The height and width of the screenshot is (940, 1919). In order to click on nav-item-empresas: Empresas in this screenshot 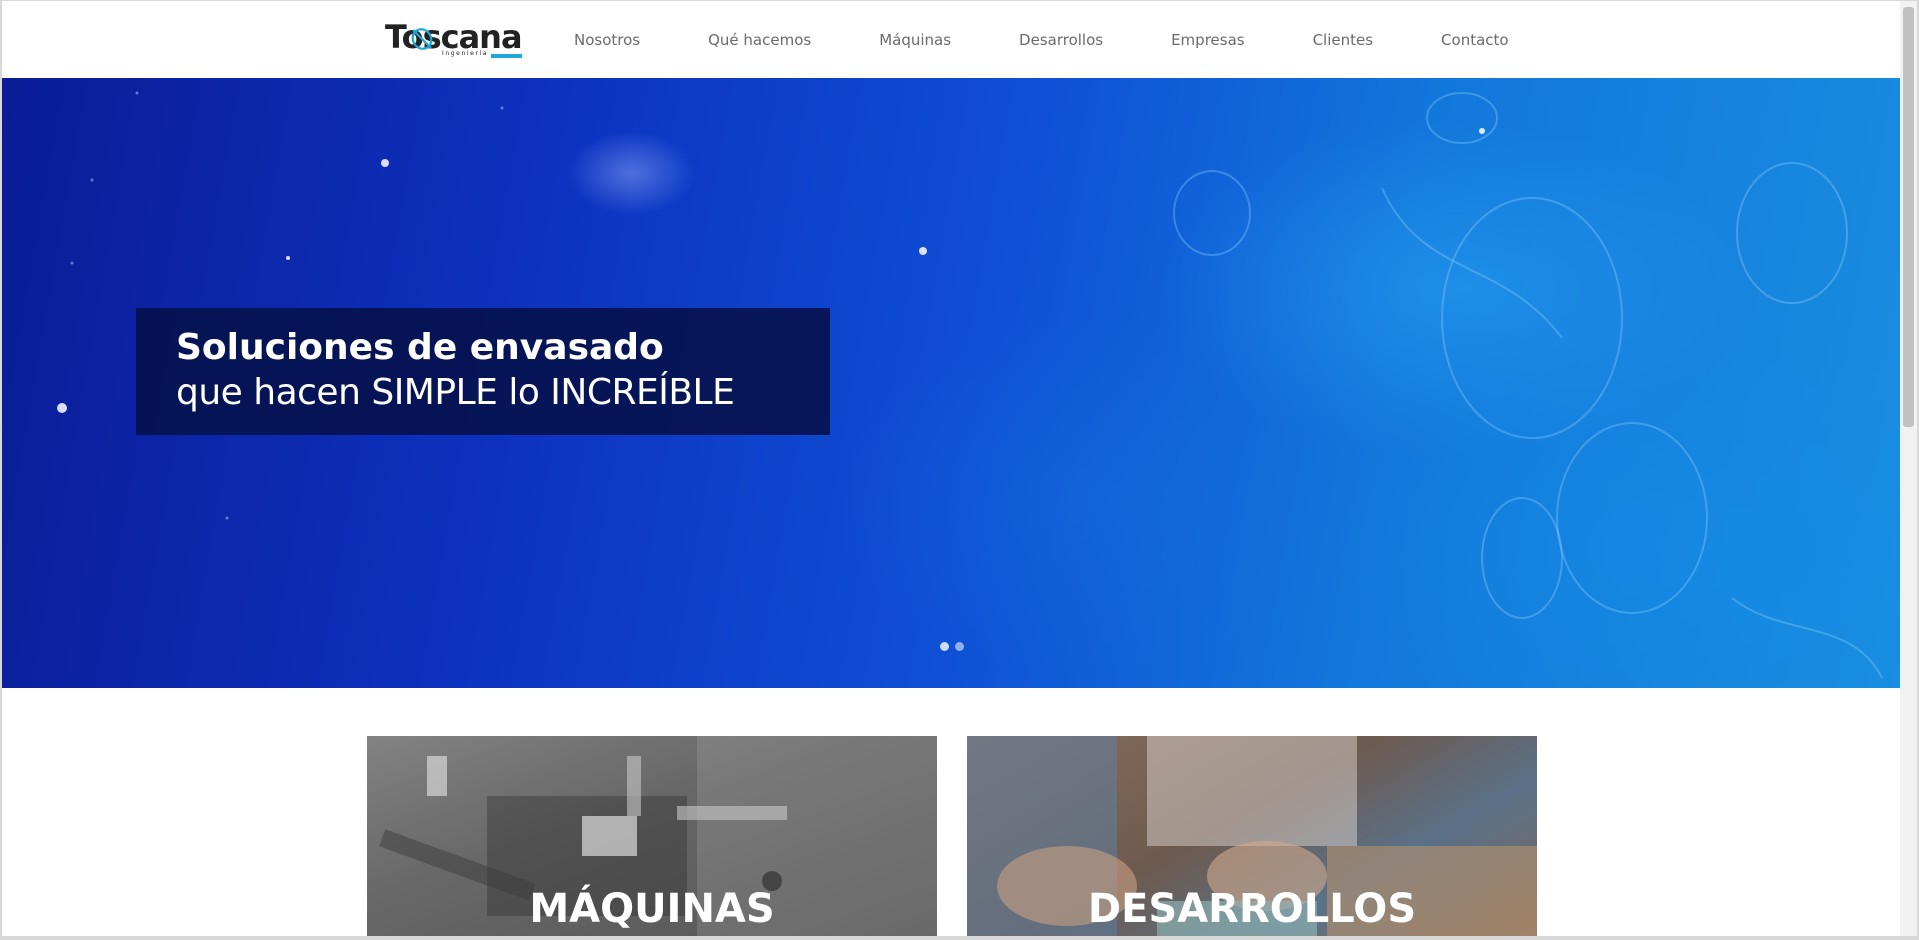, I will do `click(1208, 40)`.